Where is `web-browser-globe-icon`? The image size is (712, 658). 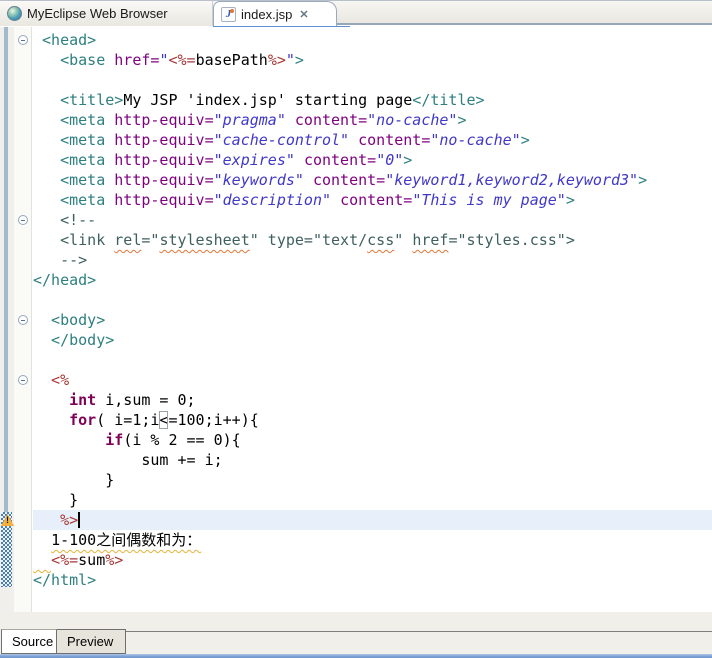
web-browser-globe-icon is located at coordinates (14, 13).